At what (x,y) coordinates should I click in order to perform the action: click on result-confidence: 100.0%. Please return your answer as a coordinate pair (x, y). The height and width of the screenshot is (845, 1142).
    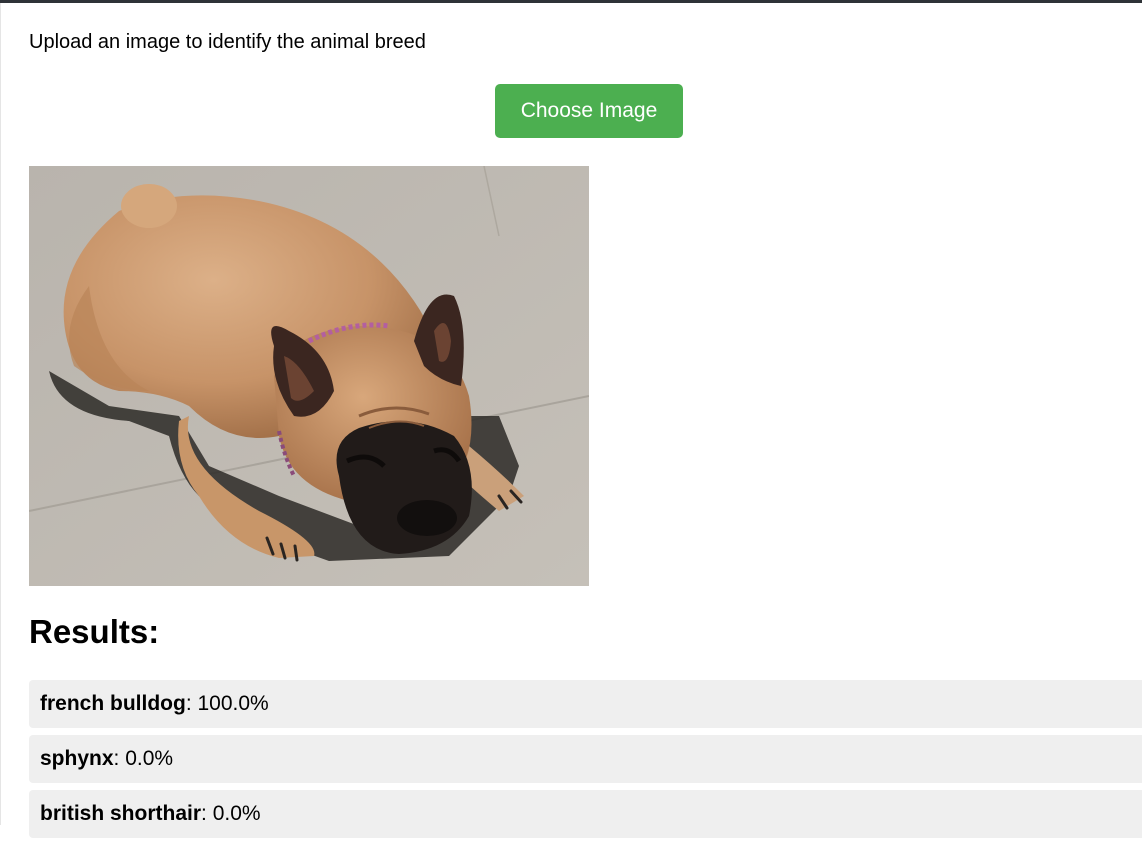
    Looking at the image, I should click on (233, 703).